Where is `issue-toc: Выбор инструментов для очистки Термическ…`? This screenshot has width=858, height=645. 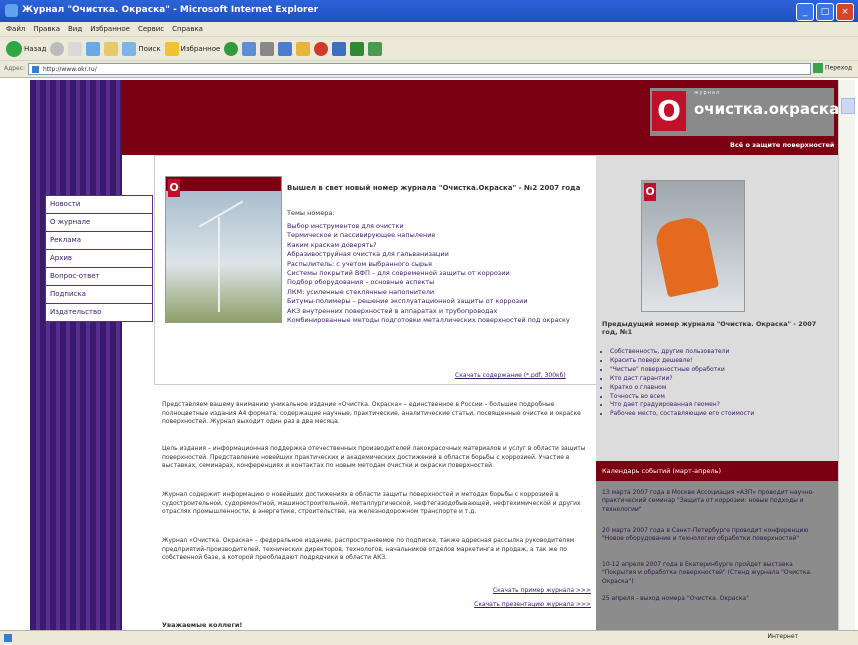 issue-toc: Выбор инструментов для очистки Термическ… is located at coordinates (439, 273).